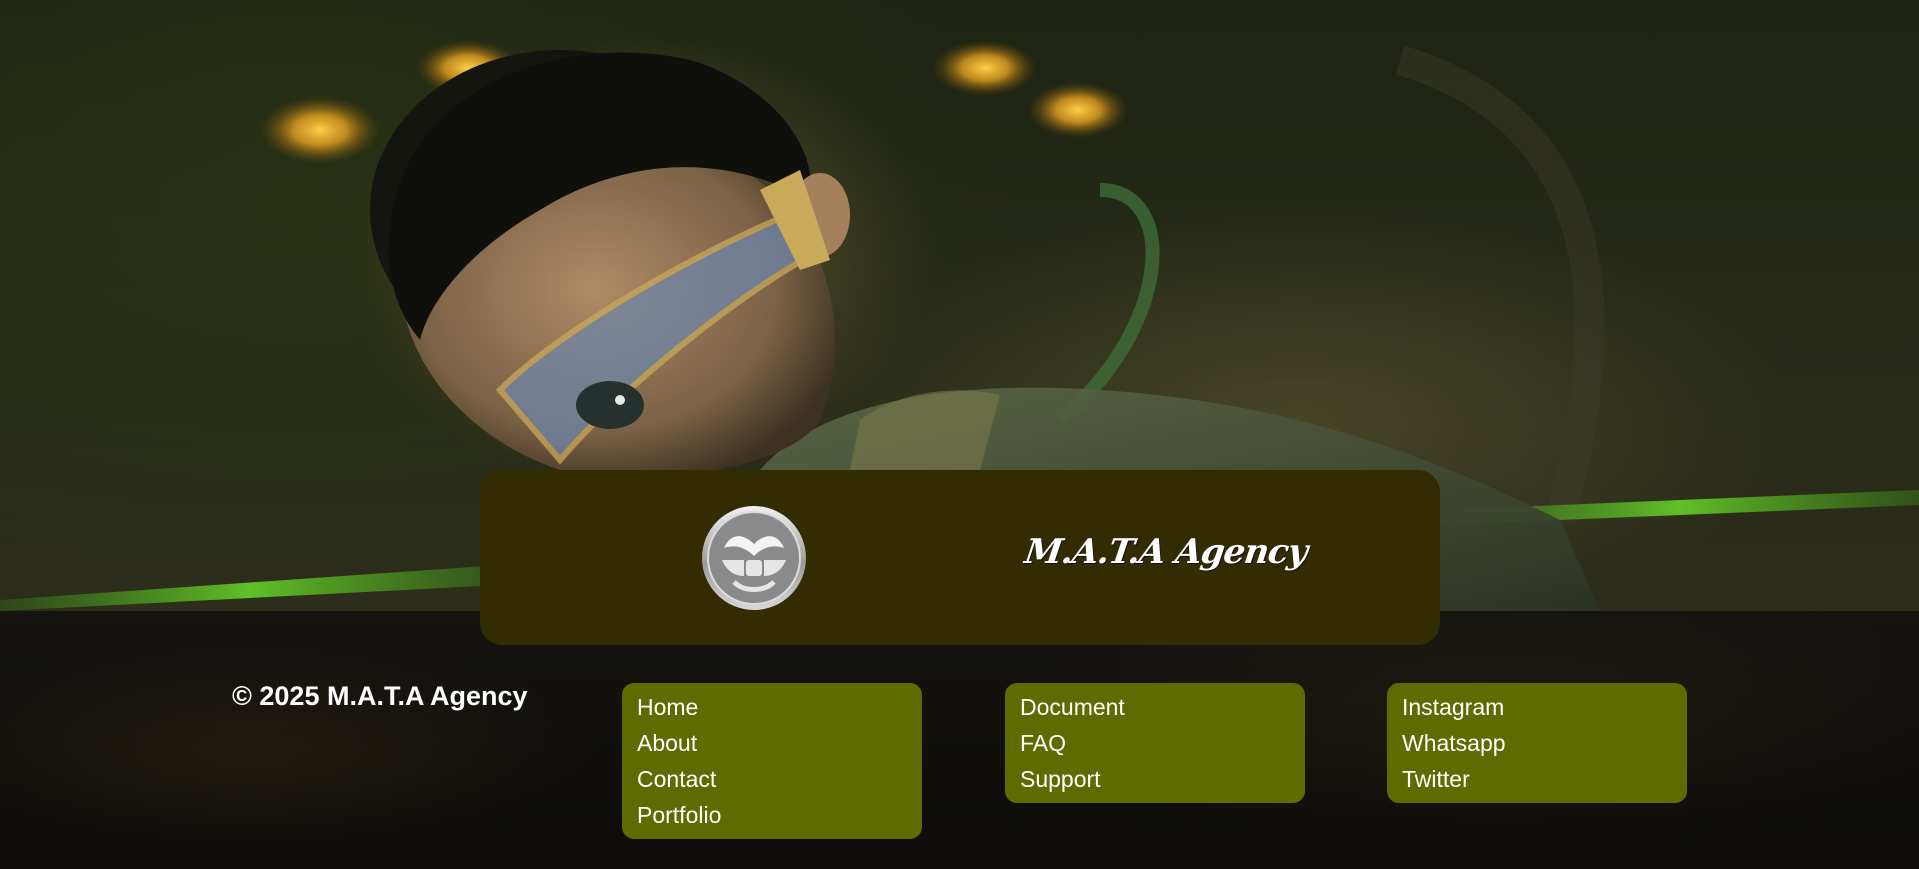 Image resolution: width=1919 pixels, height=869 pixels. I want to click on footer-link-instagram: Instagram, so click(1537, 707).